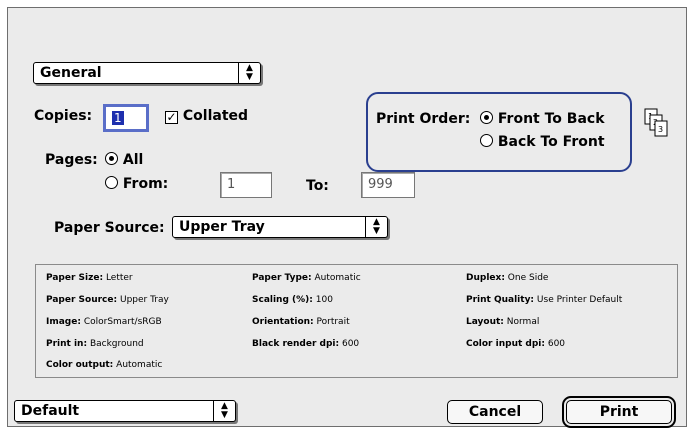 This screenshot has width=694, height=433. Describe the element at coordinates (301, 322) in the screenshot. I see `summary-item: Orientation: Portrait` at that location.